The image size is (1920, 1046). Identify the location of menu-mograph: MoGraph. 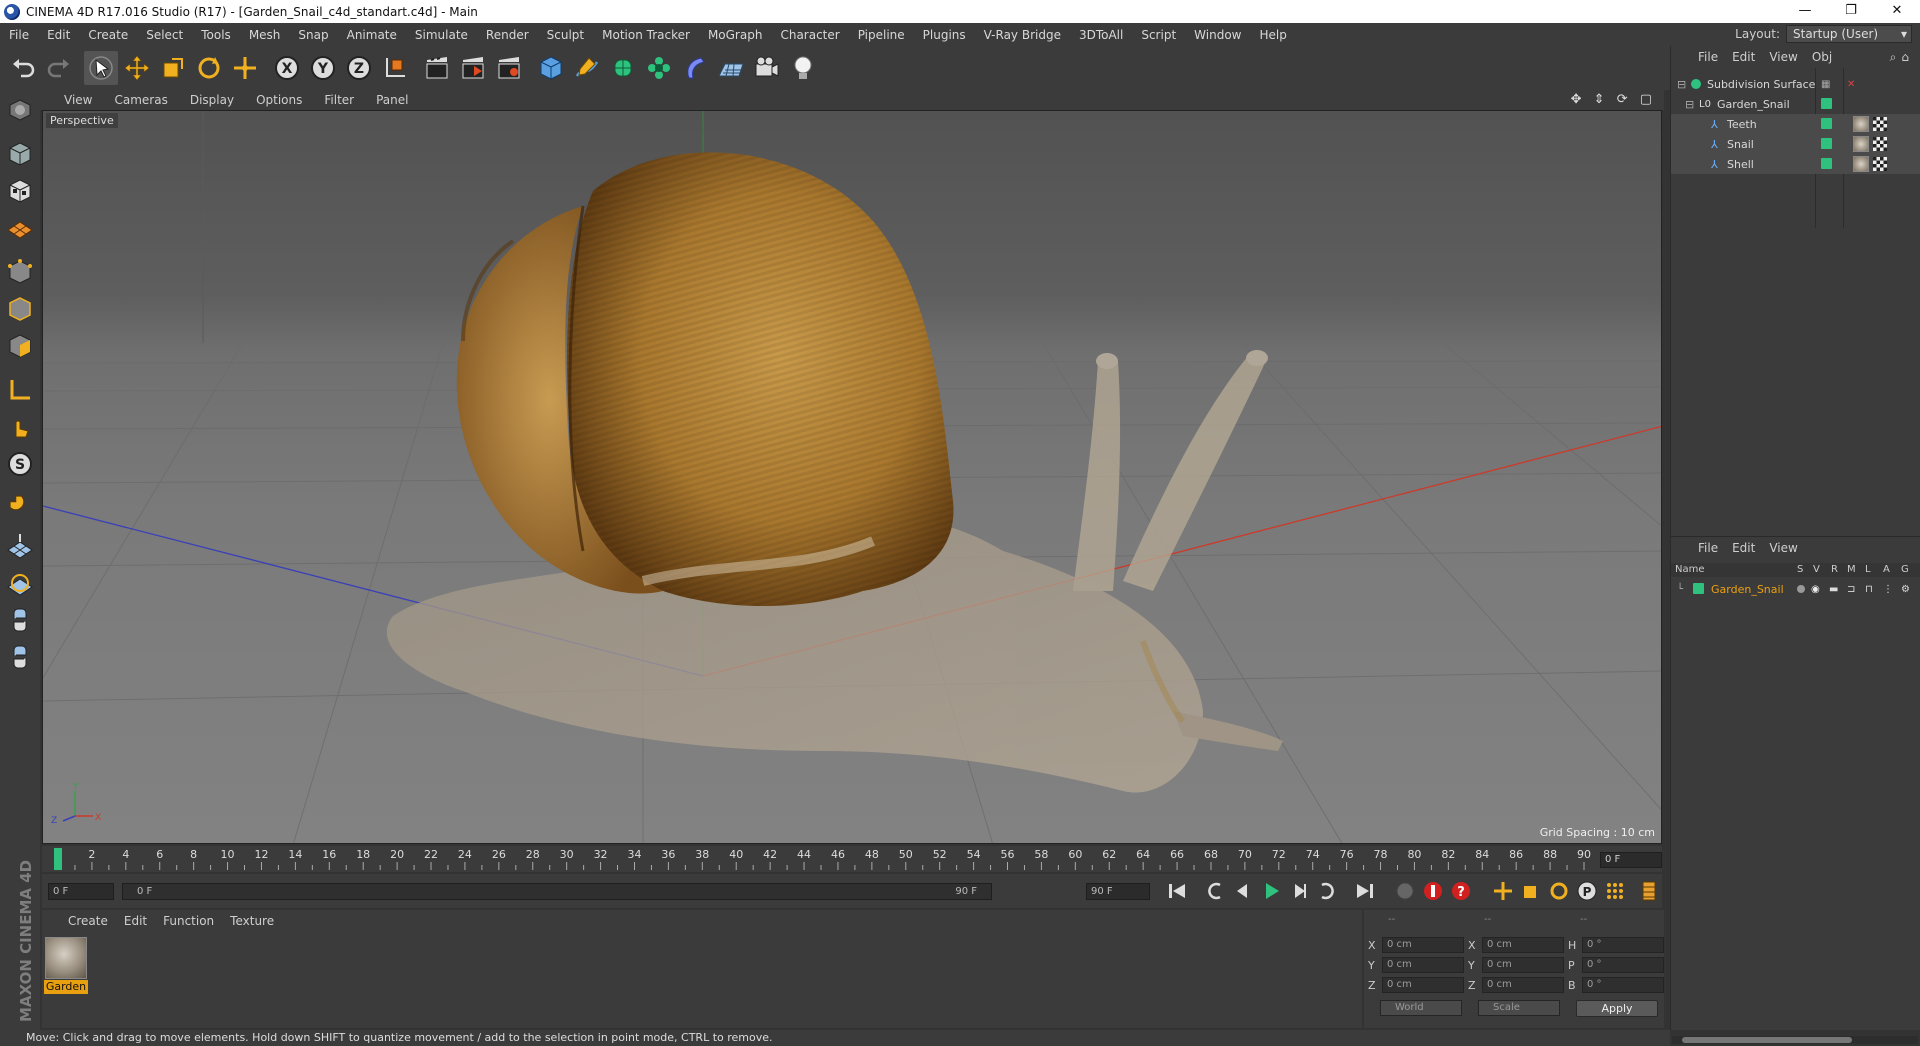
(735, 35).